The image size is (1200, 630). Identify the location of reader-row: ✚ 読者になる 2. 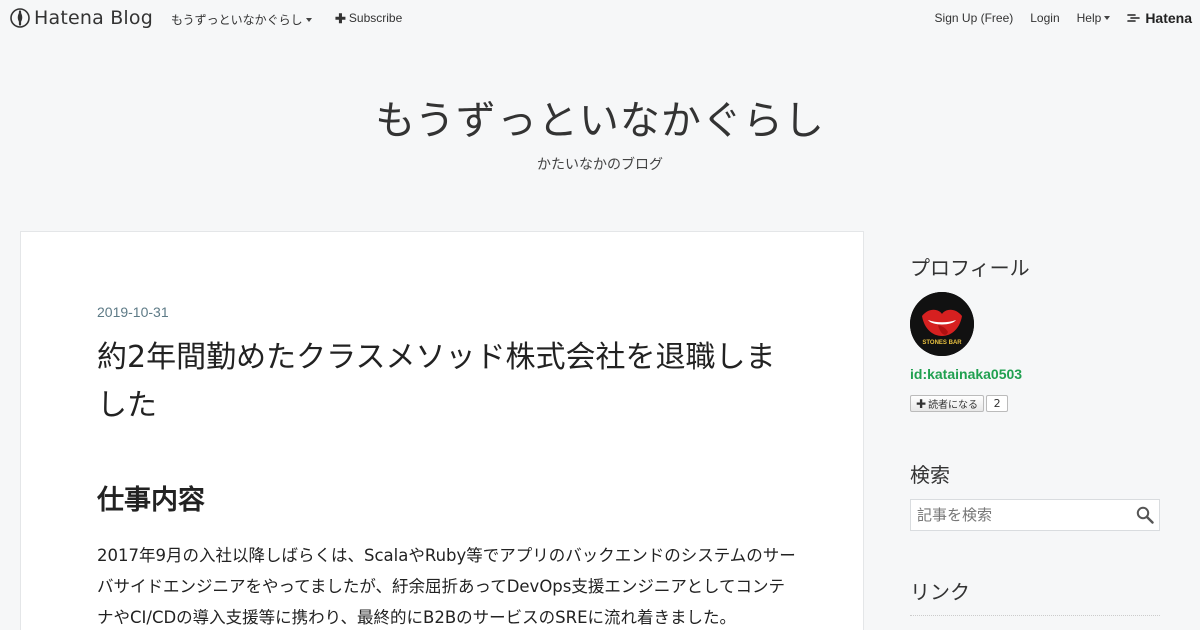
(959, 403).